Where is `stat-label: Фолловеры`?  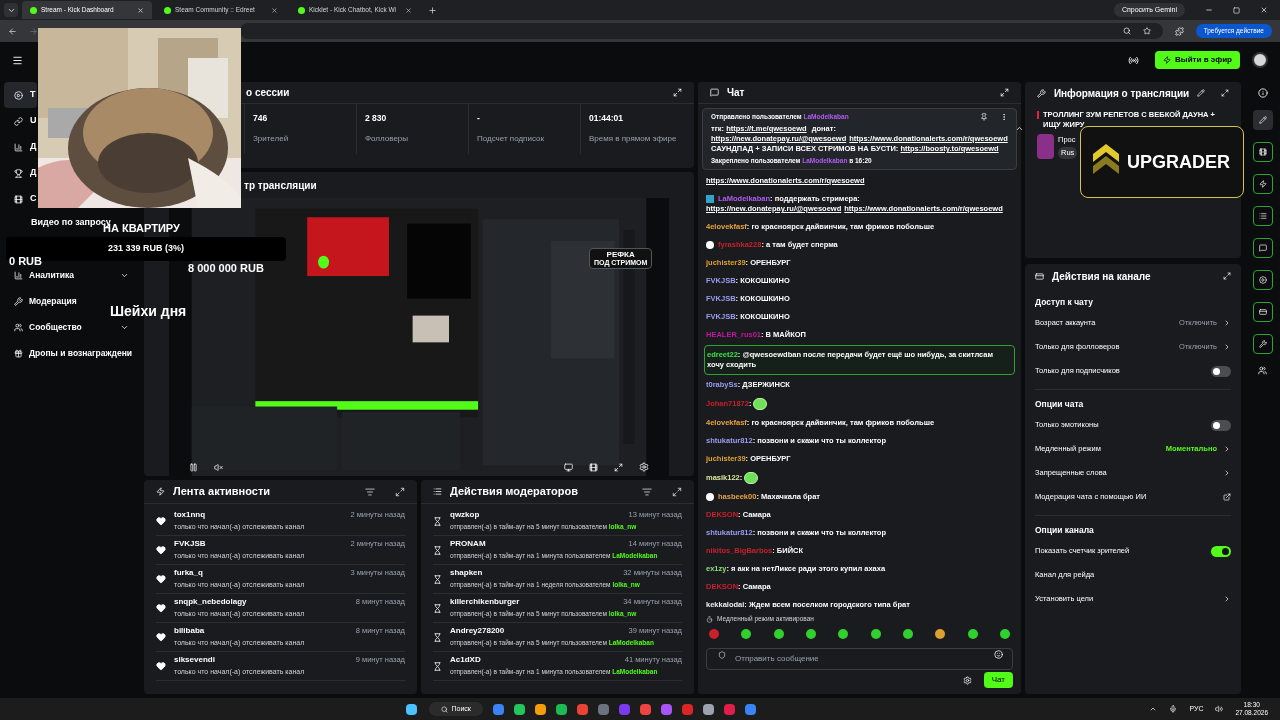 stat-label: Фолловеры is located at coordinates (387, 138).